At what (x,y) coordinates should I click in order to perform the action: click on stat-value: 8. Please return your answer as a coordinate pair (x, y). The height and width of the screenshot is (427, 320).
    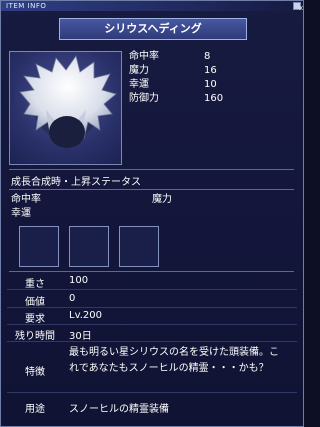
    Looking at the image, I should click on (207, 56).